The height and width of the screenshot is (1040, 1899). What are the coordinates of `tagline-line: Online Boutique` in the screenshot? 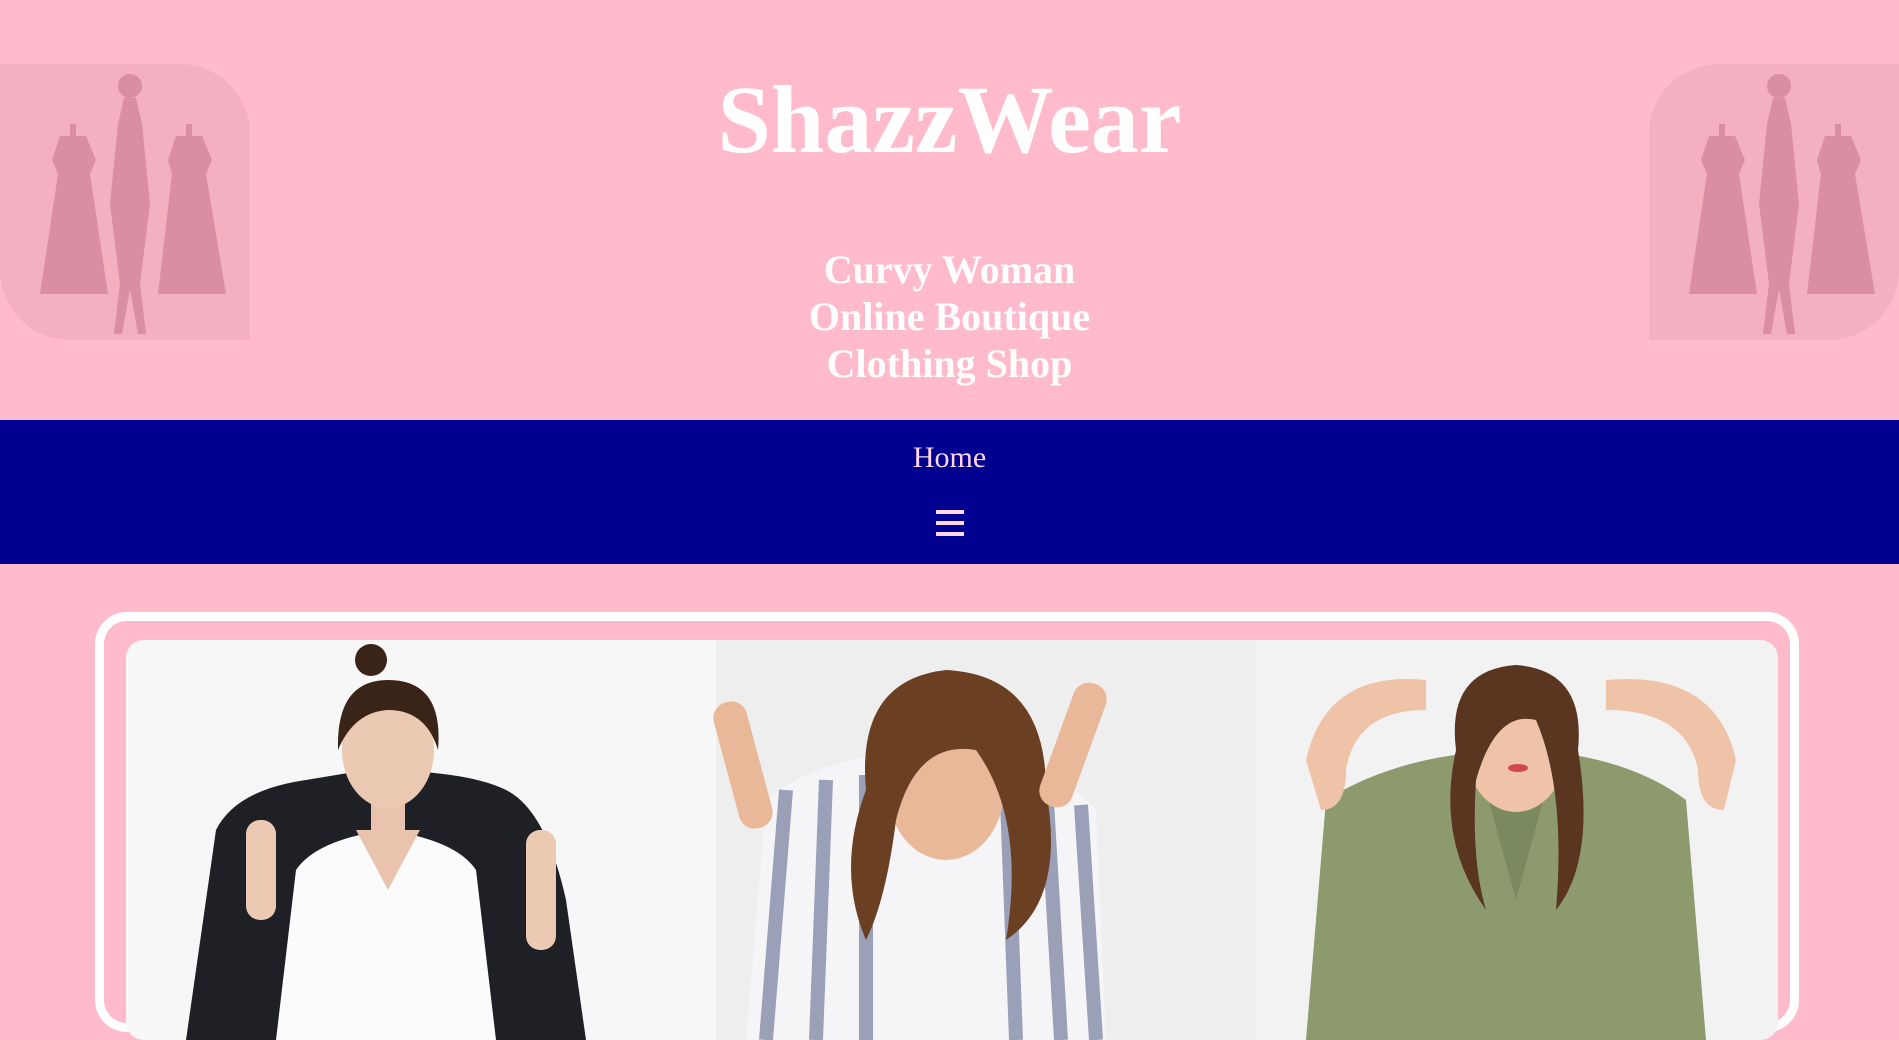 It's located at (949, 316).